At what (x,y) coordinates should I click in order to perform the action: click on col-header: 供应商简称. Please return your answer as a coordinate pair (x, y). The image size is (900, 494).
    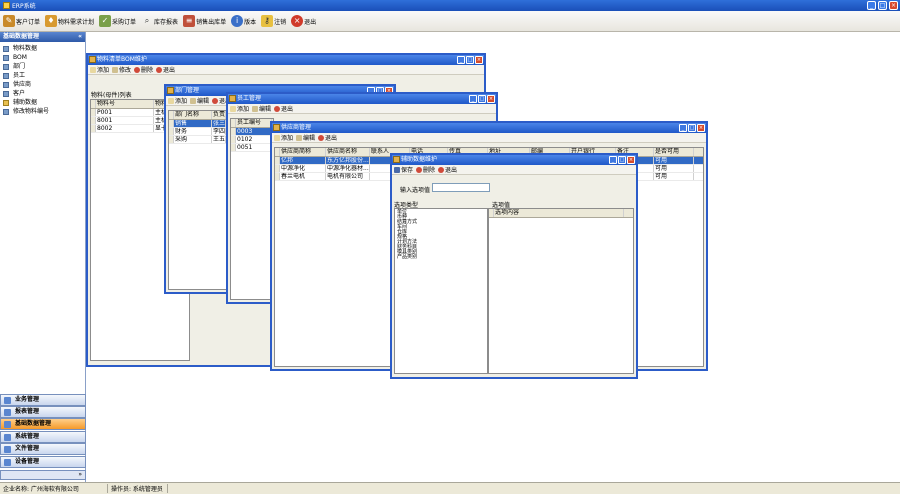
    Looking at the image, I should click on (303, 152).